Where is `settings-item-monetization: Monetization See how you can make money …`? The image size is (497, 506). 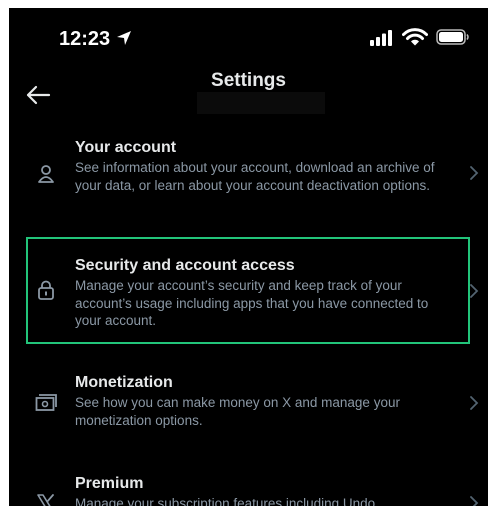
settings-item-monetization: Monetization See how you can make money … is located at coordinates (248, 406).